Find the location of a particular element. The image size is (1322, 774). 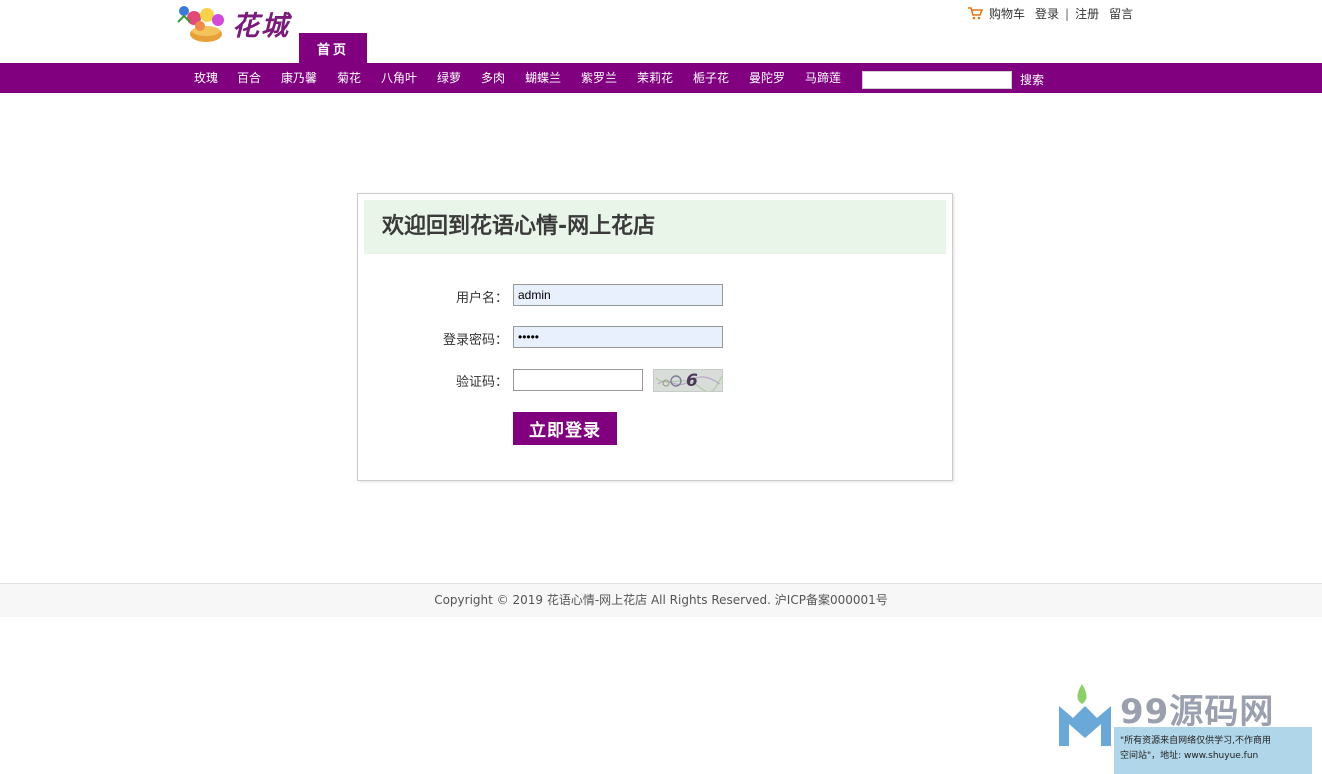

search-button: 搜索 is located at coordinates (1032, 80).